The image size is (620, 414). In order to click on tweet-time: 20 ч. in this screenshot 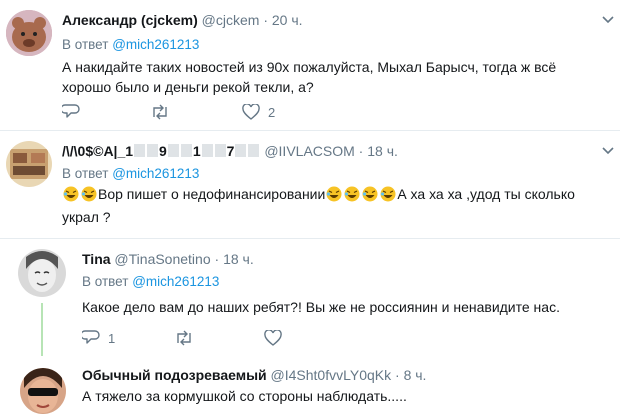, I will do `click(287, 20)`.